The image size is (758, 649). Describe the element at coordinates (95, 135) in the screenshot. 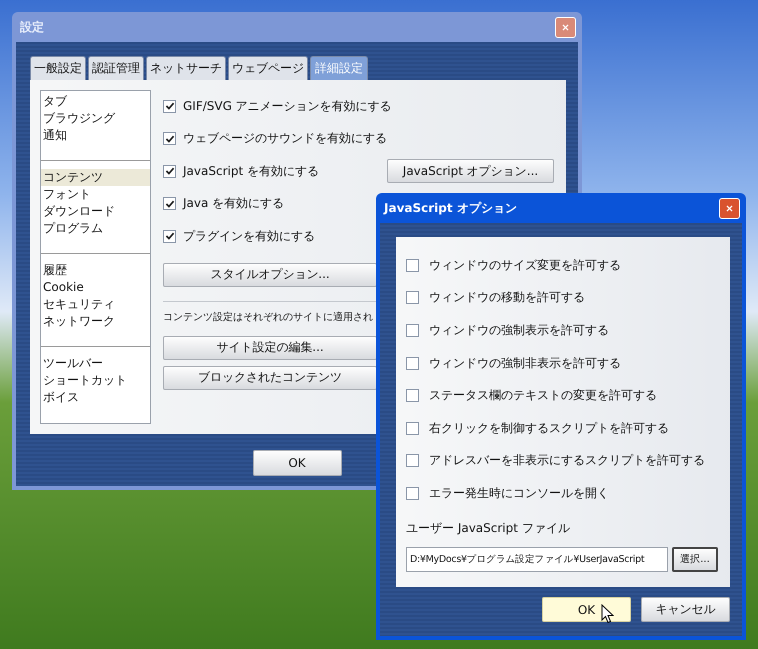

I see `category-item: 通知` at that location.